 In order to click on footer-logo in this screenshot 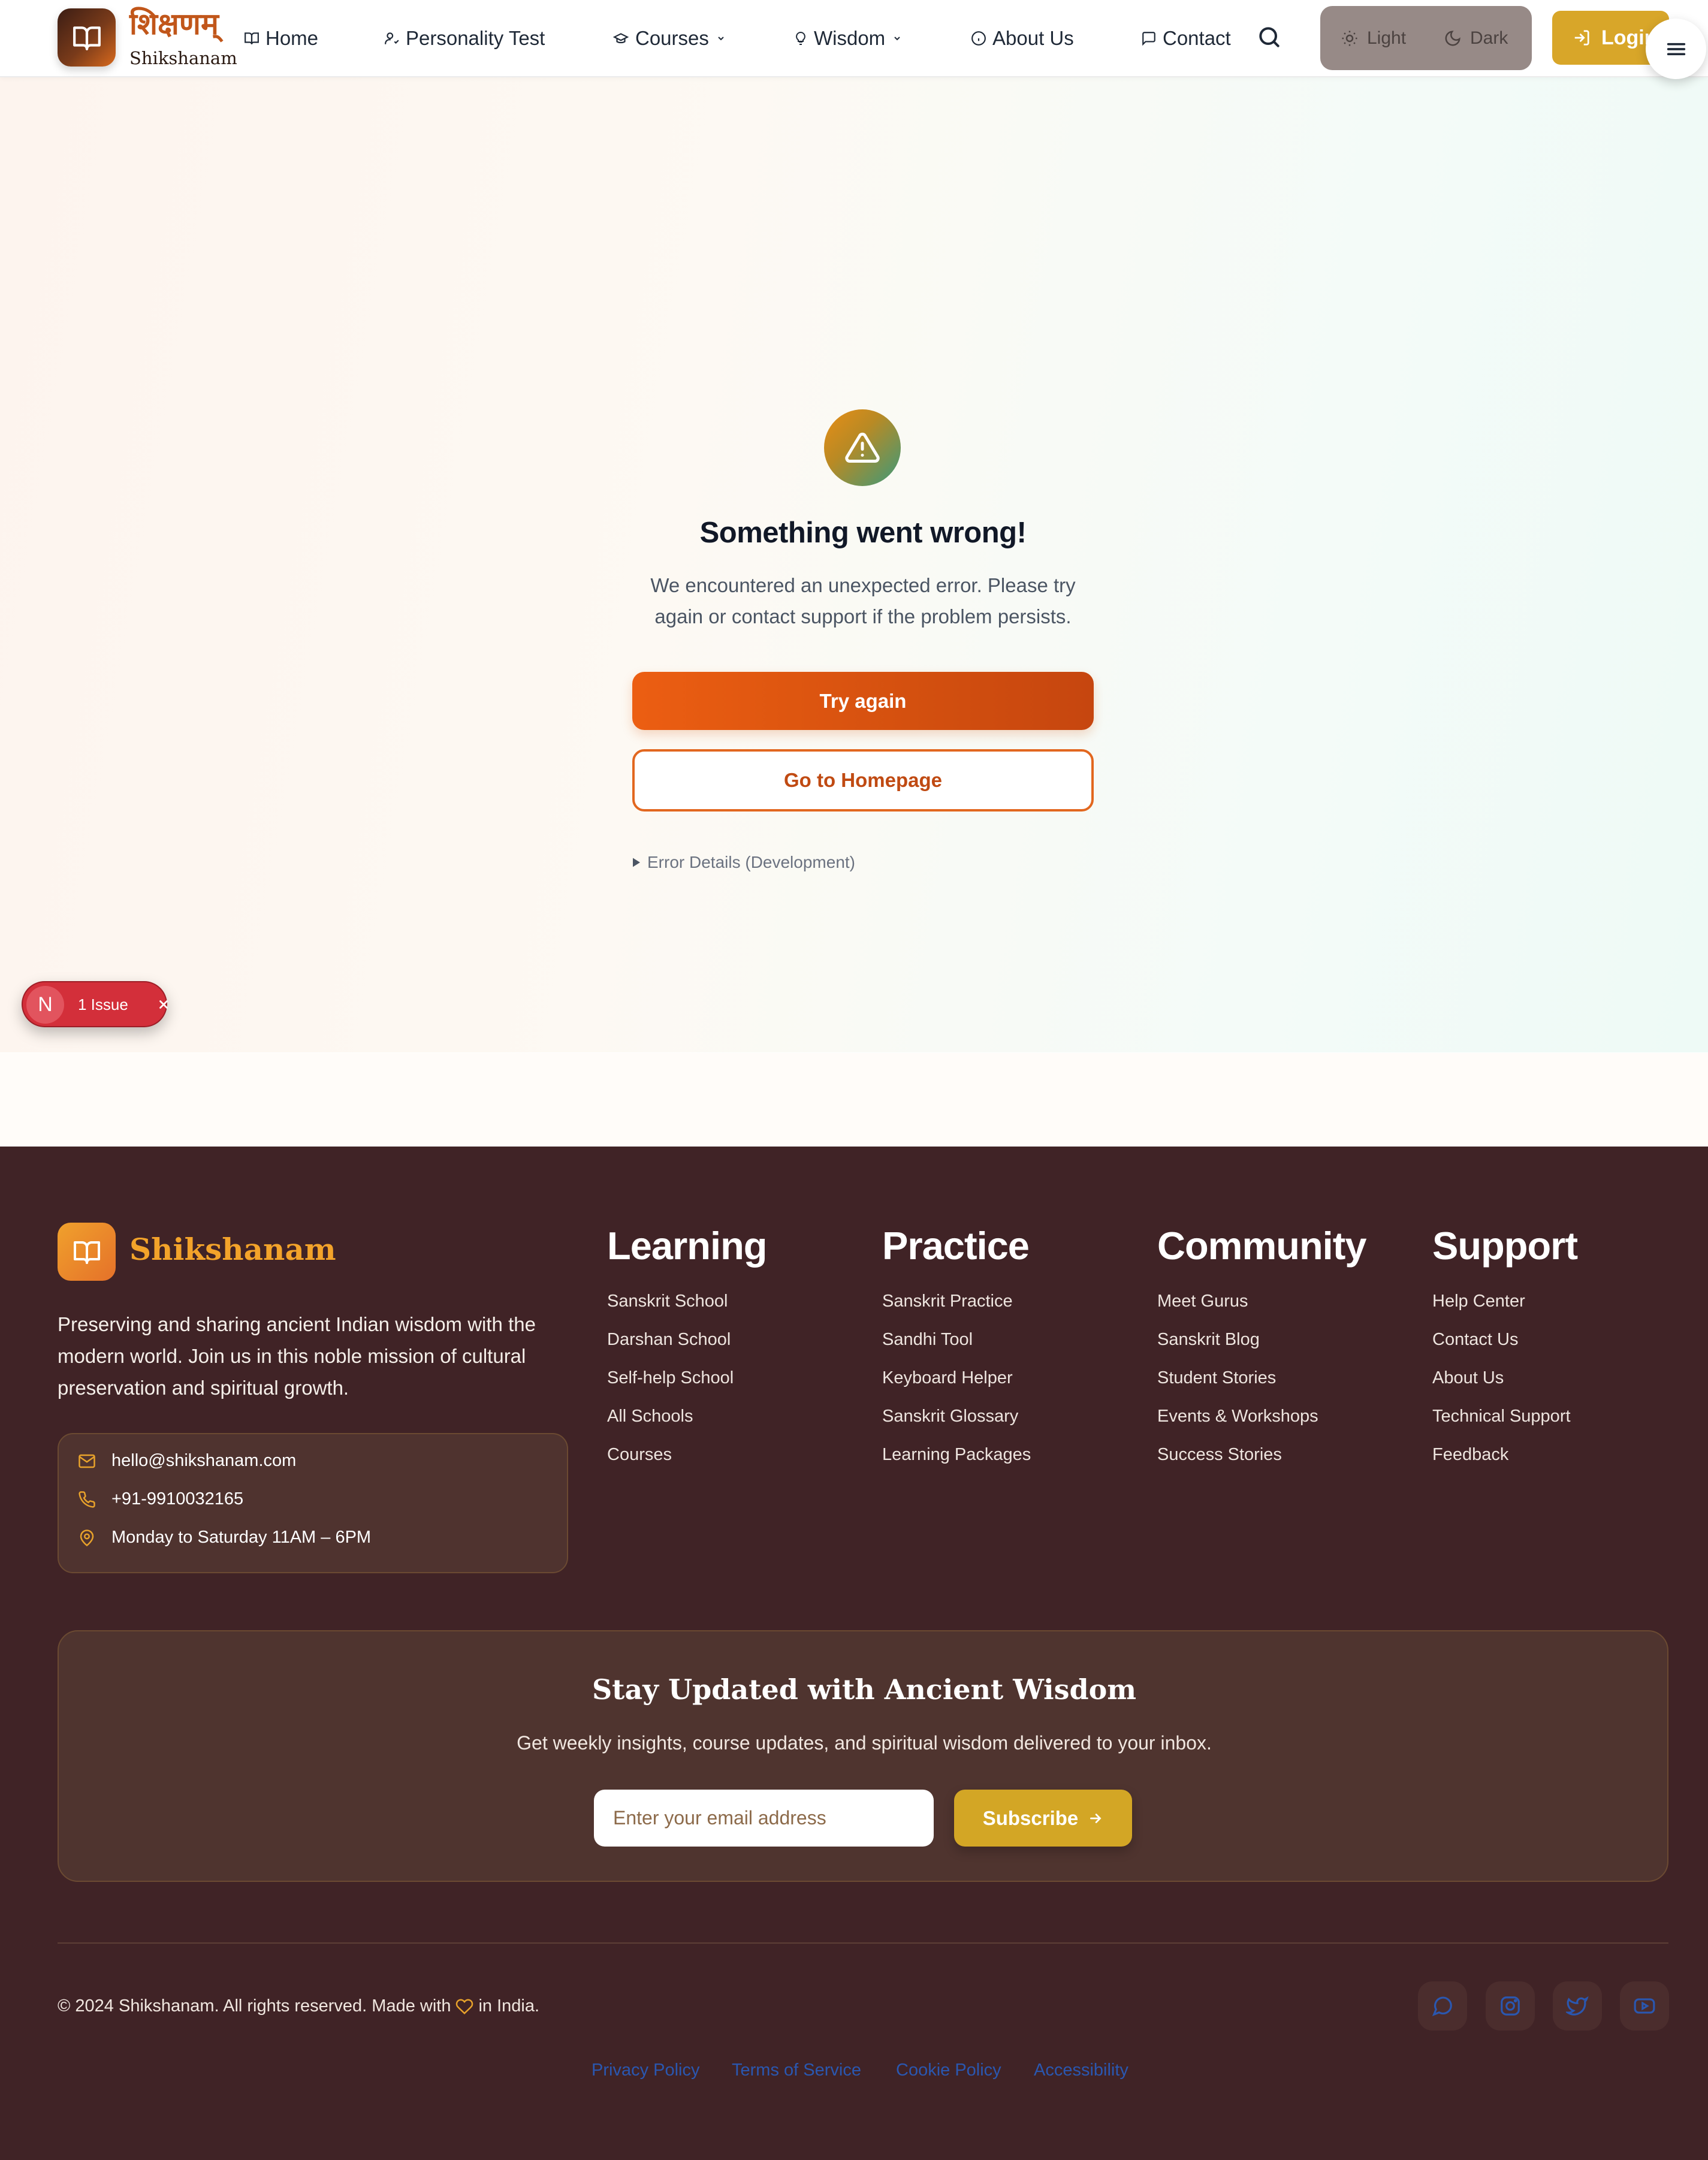, I will do `click(87, 1252)`.